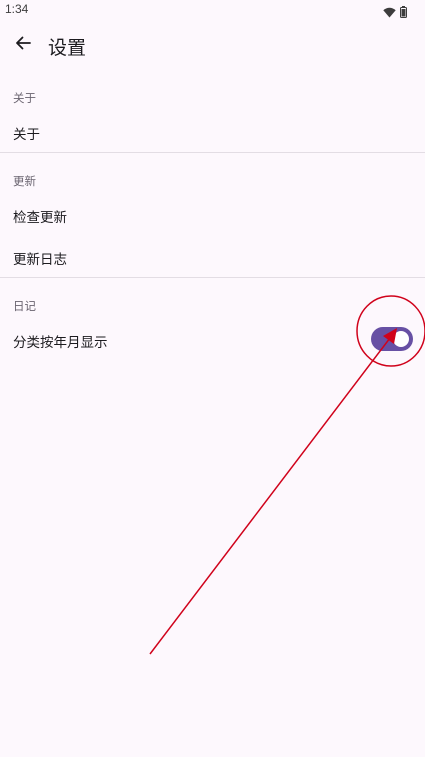  I want to click on list-item-label: 检查更新, so click(40, 218).